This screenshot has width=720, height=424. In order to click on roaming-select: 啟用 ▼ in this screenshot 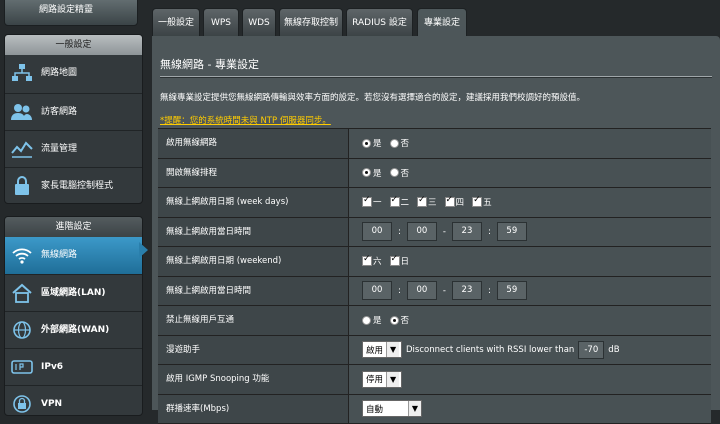, I will do `click(382, 349)`.